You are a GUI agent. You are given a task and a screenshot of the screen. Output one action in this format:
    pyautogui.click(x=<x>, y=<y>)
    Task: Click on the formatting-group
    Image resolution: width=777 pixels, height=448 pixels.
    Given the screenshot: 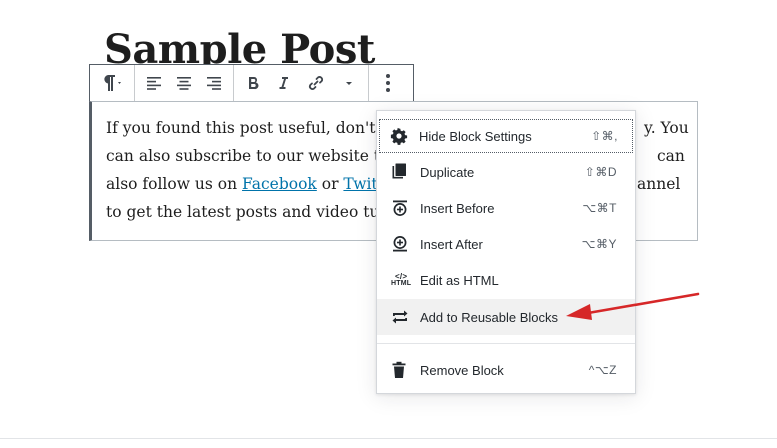 What is the action you would take?
    pyautogui.click(x=301, y=83)
    